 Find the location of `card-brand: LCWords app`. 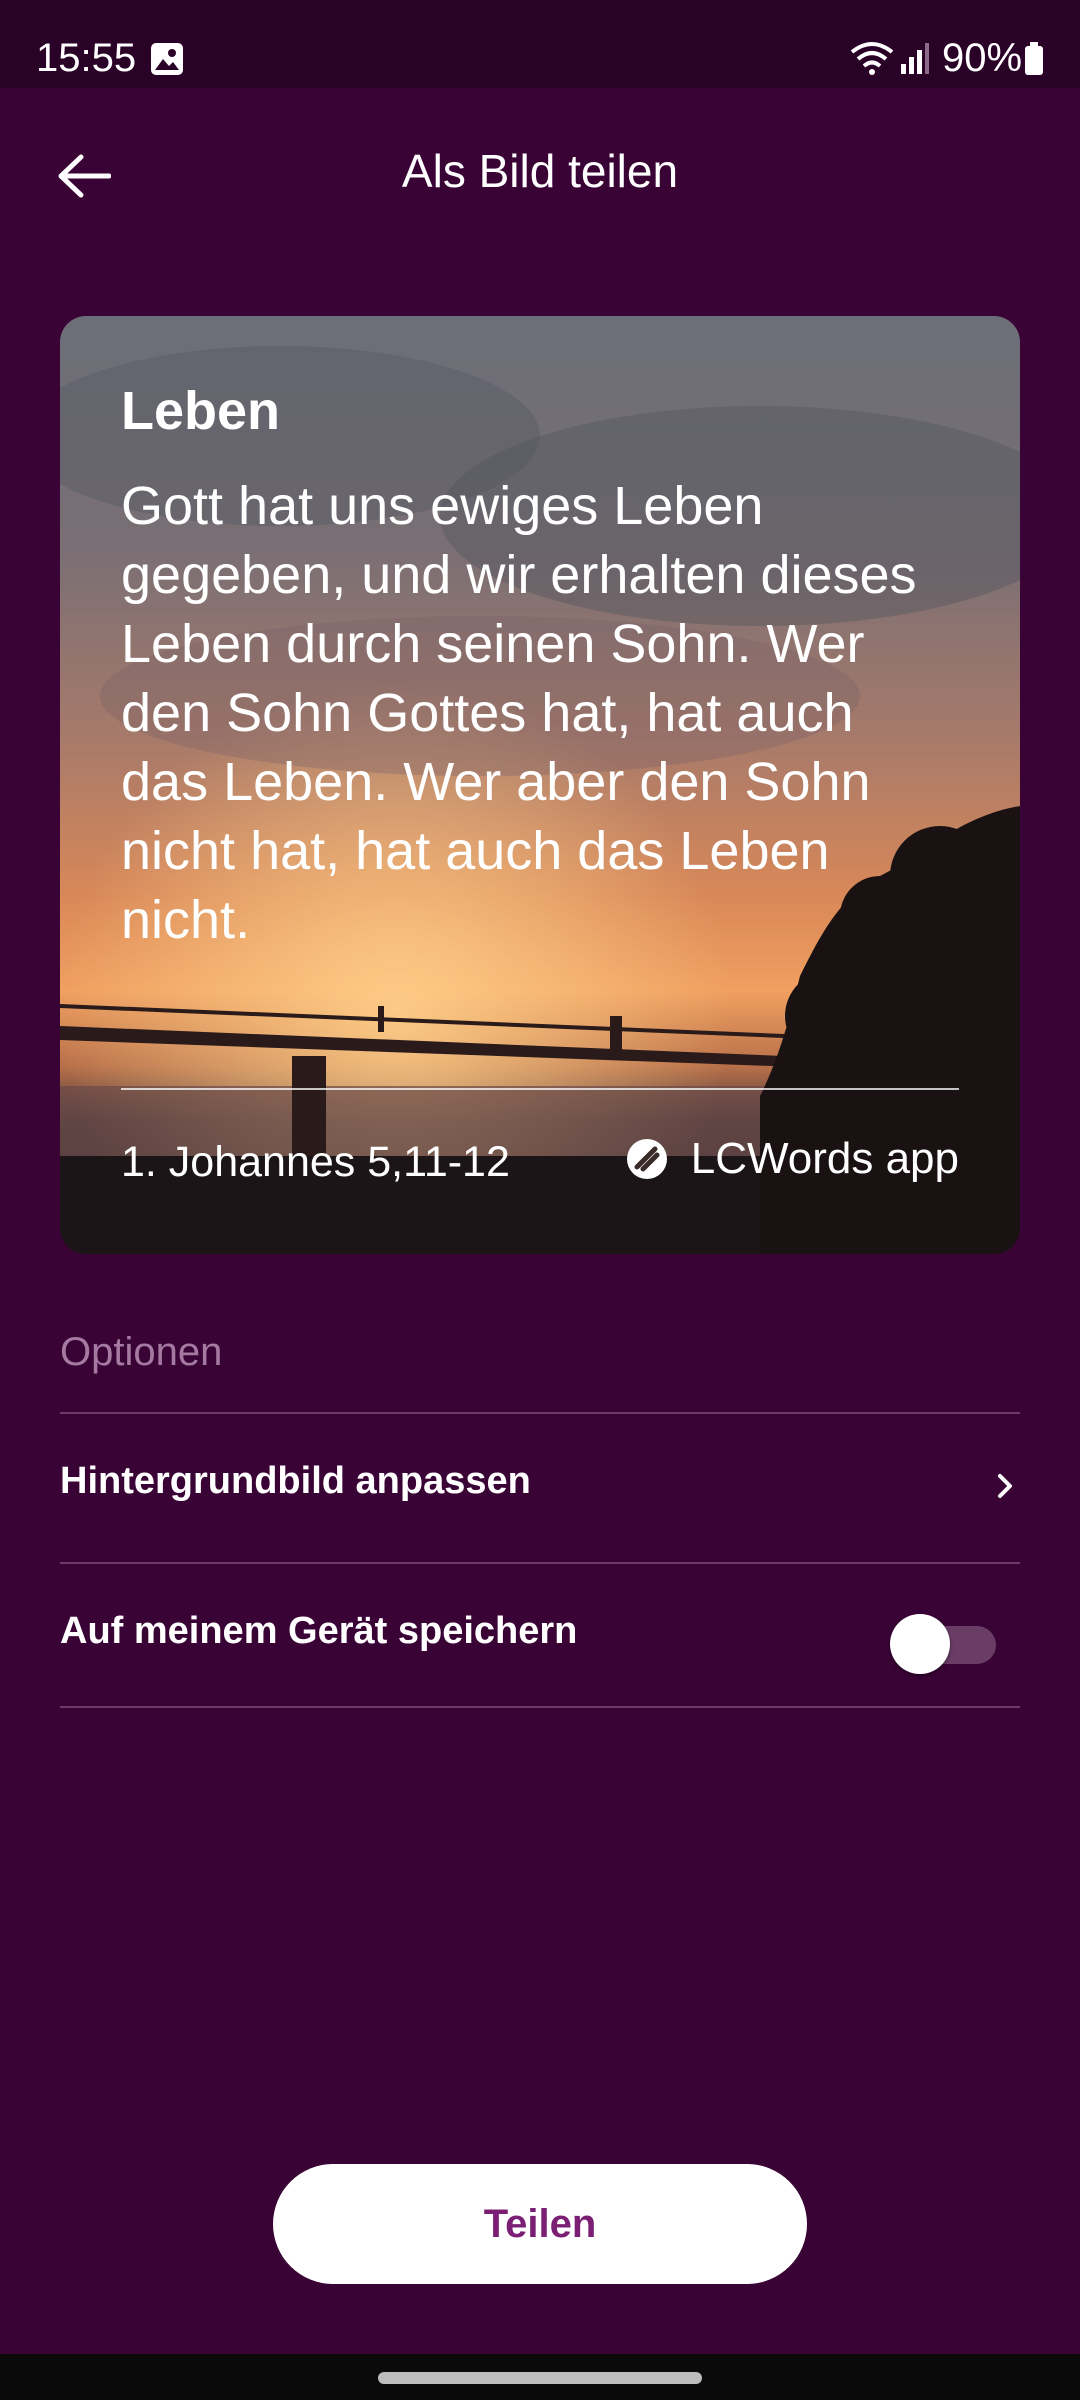

card-brand: LCWords app is located at coordinates (792, 1159).